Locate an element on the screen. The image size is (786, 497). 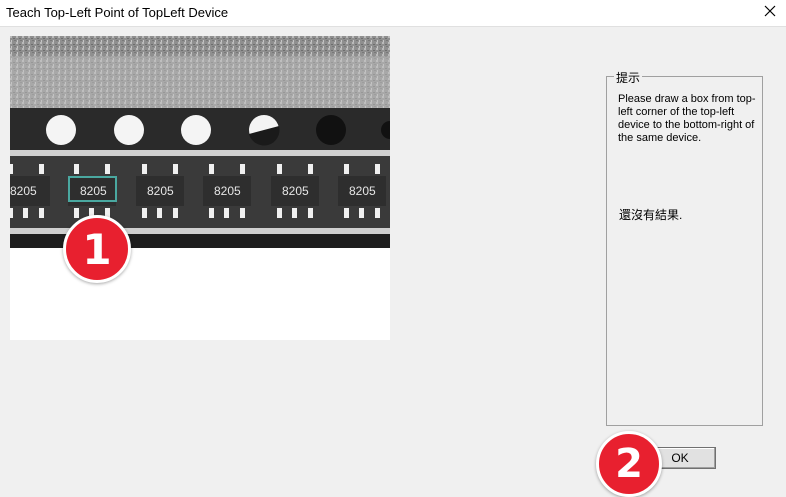
step-badge-2: 2 is located at coordinates (629, 464).